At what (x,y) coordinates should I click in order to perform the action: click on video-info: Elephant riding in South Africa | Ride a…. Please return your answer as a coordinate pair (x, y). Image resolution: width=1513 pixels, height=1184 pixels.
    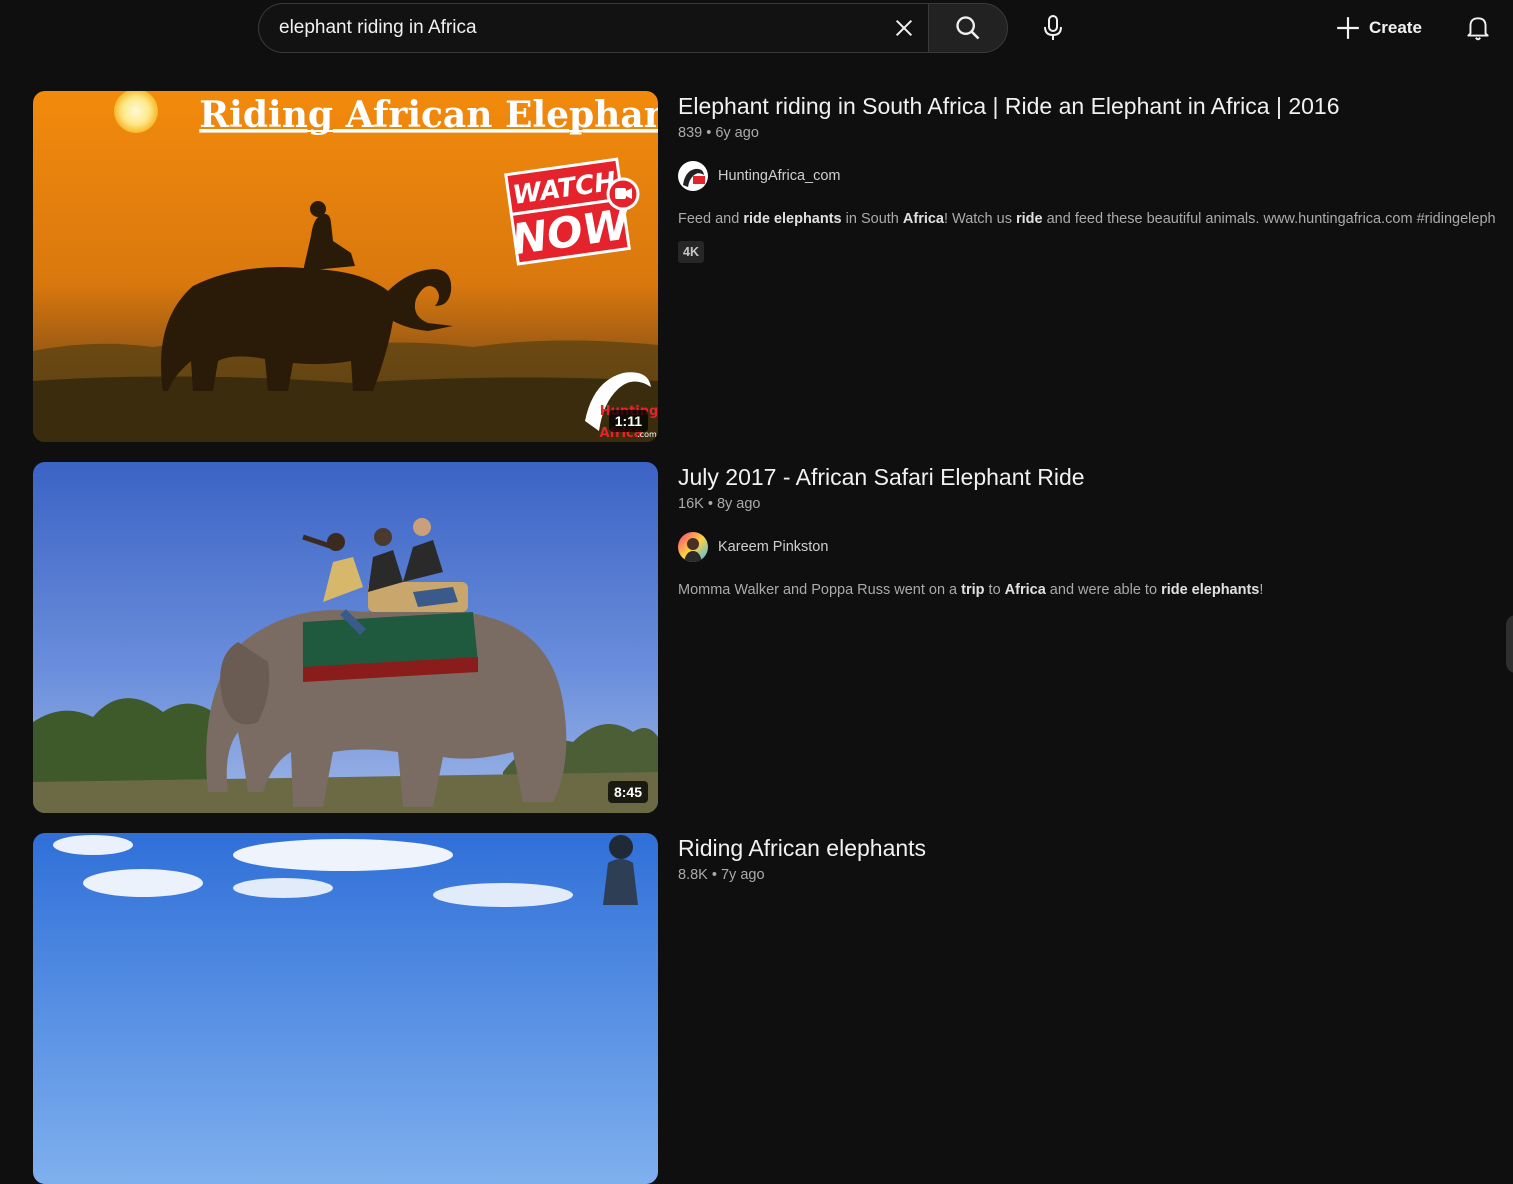
    Looking at the image, I should click on (1095, 177).